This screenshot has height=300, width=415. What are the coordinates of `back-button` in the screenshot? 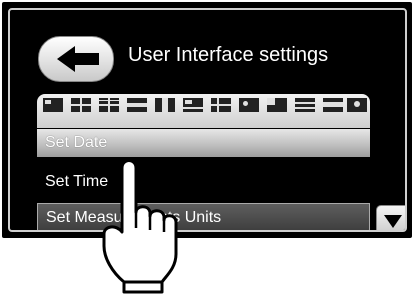 It's located at (76, 59).